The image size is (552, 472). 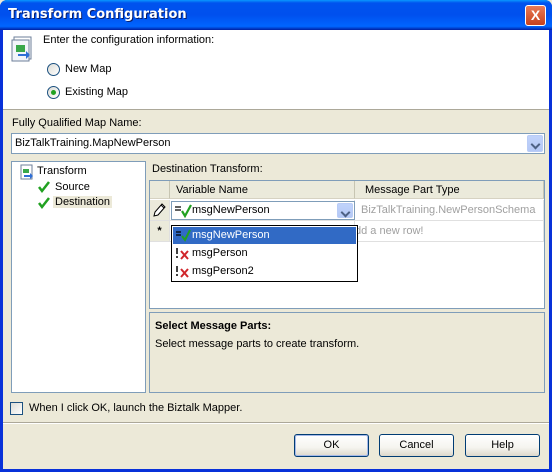 What do you see at coordinates (416, 445) in the screenshot?
I see `cancel-button: Cancel` at bounding box center [416, 445].